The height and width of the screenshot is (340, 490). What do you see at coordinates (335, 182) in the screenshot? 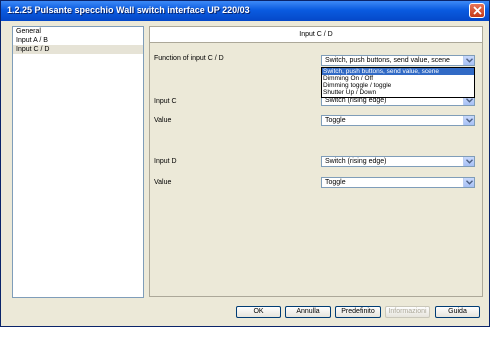
I see `value-d-select-value: Toggle` at bounding box center [335, 182].